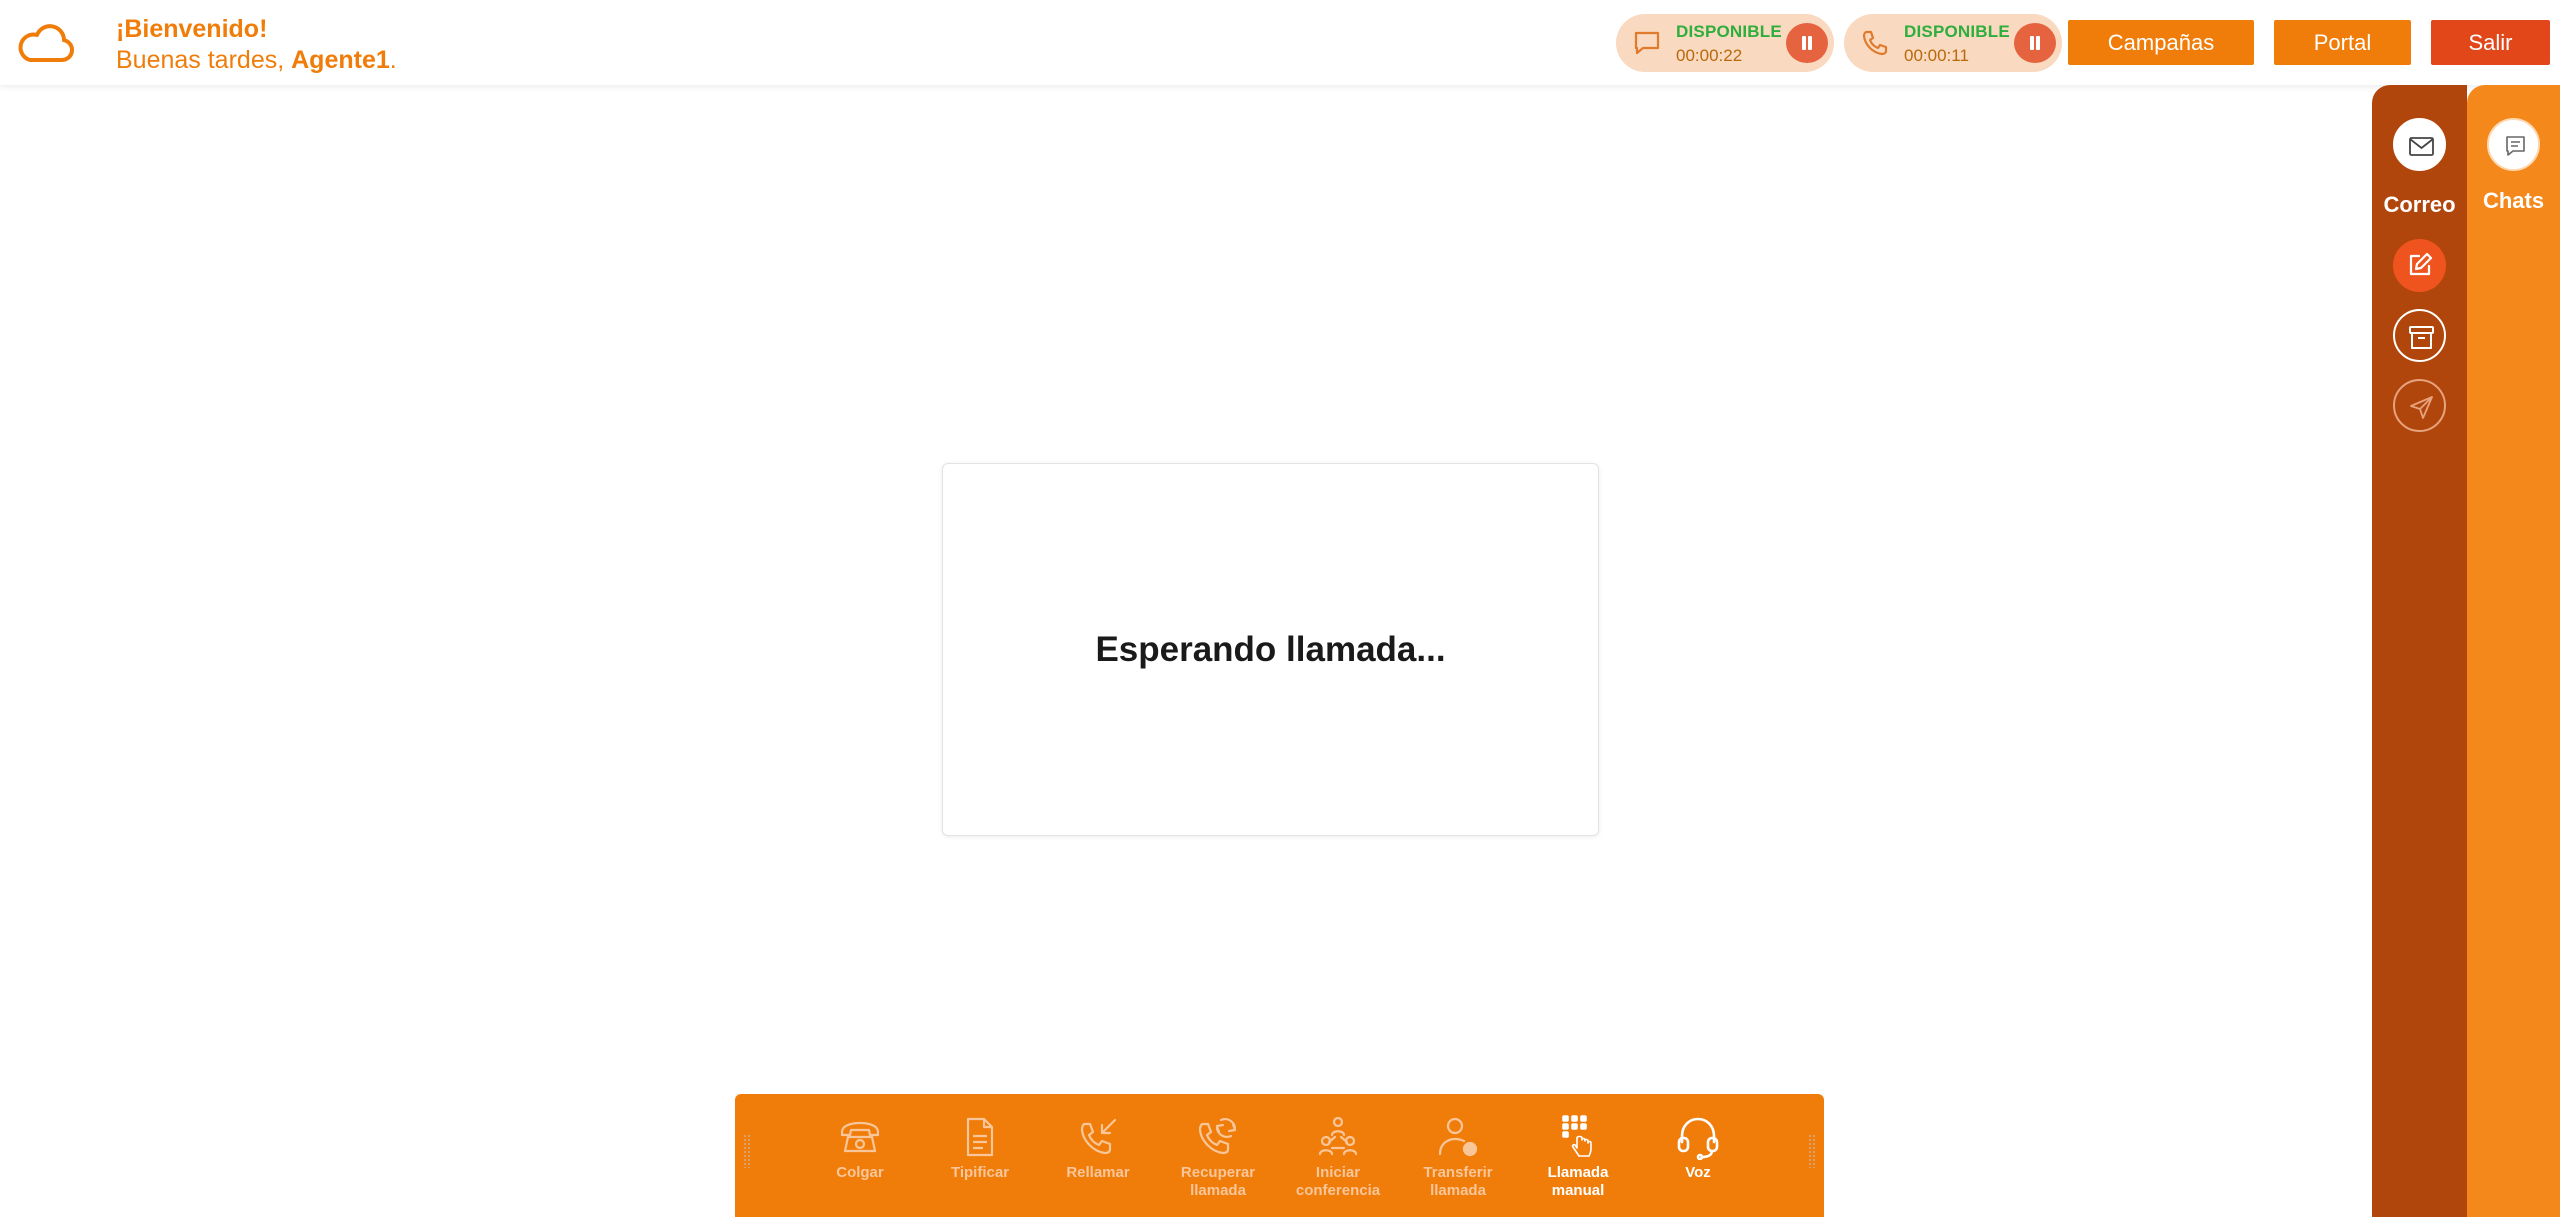 The height and width of the screenshot is (1217, 2560). What do you see at coordinates (1218, 1181) in the screenshot?
I see `retrieve-call-label: Recuperar llamada` at bounding box center [1218, 1181].